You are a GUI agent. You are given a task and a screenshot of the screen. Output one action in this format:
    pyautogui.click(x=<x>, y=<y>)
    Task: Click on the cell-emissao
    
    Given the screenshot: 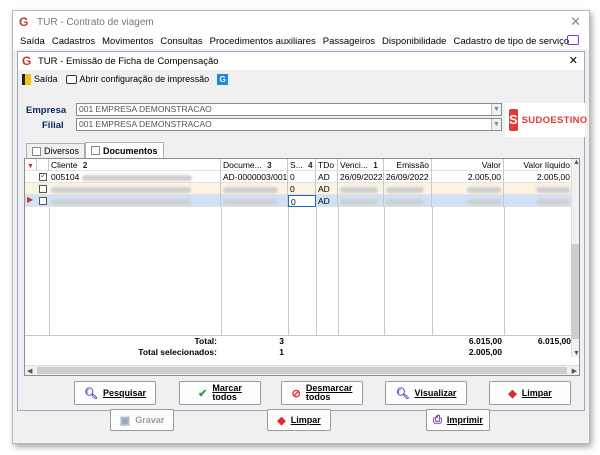 What is the action you would take?
    pyautogui.click(x=408, y=189)
    